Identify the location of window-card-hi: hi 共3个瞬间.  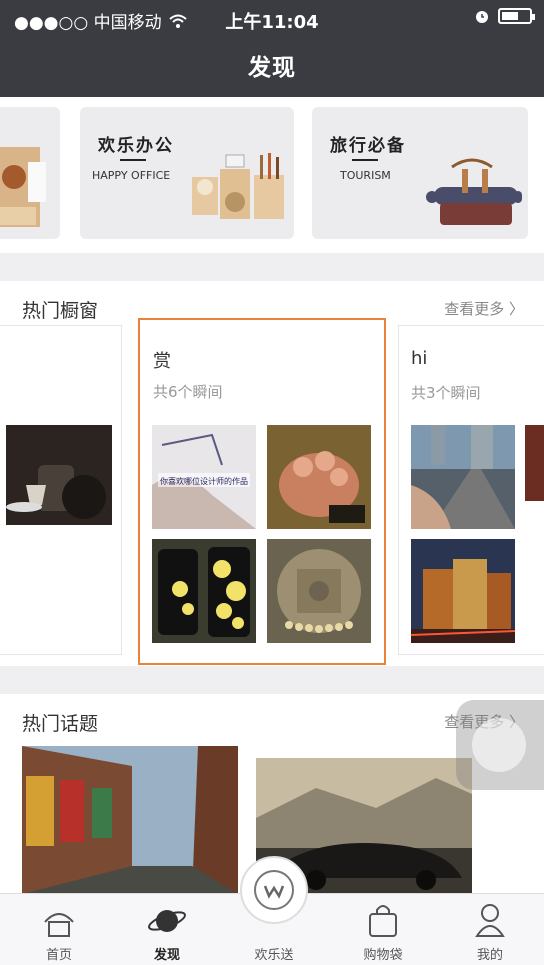
(471, 490).